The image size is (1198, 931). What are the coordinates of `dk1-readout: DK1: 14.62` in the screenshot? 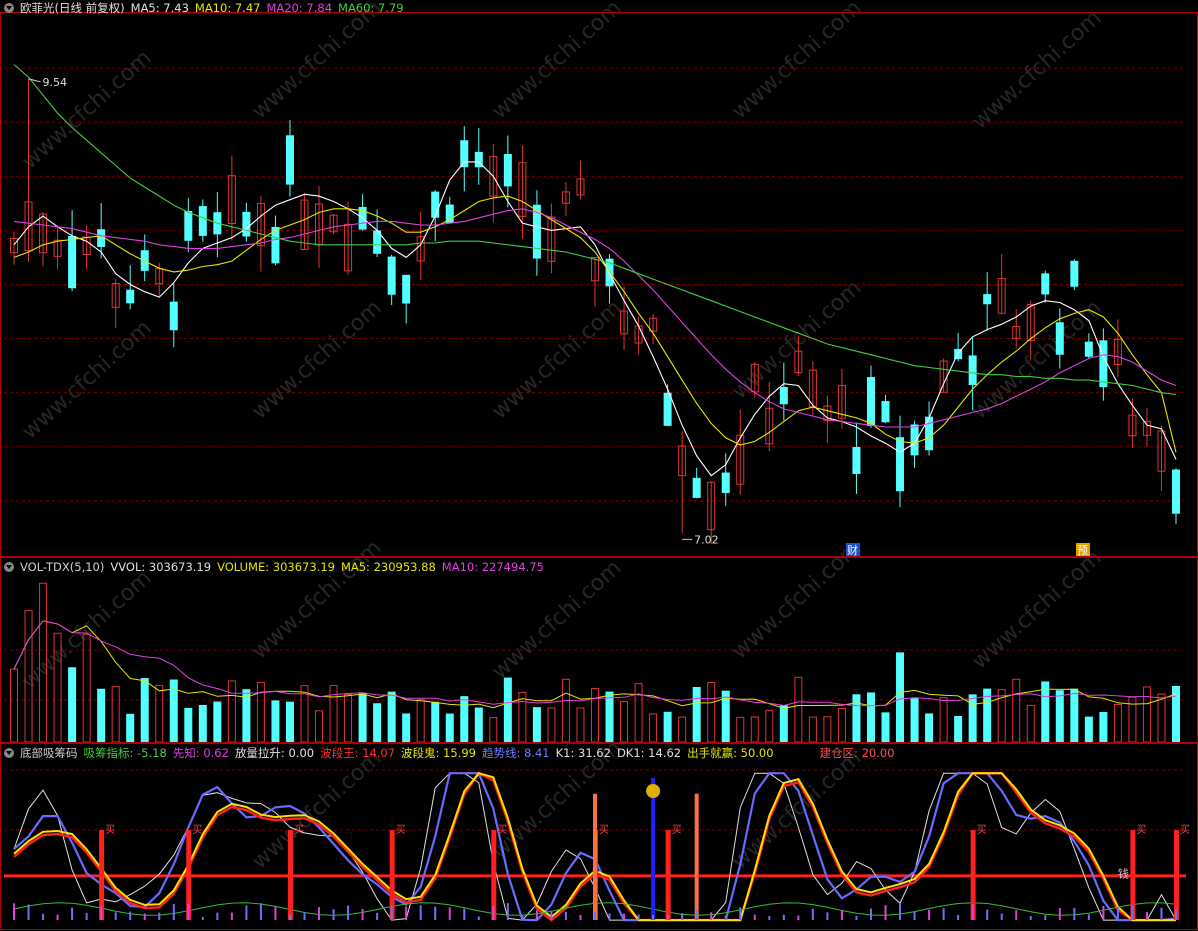 It's located at (649, 753).